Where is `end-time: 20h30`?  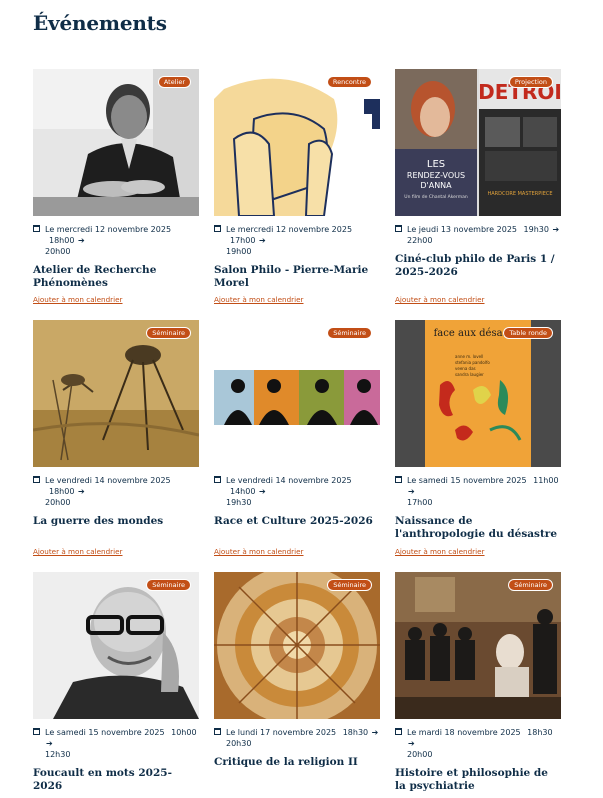 end-time: 20h30 is located at coordinates (239, 743).